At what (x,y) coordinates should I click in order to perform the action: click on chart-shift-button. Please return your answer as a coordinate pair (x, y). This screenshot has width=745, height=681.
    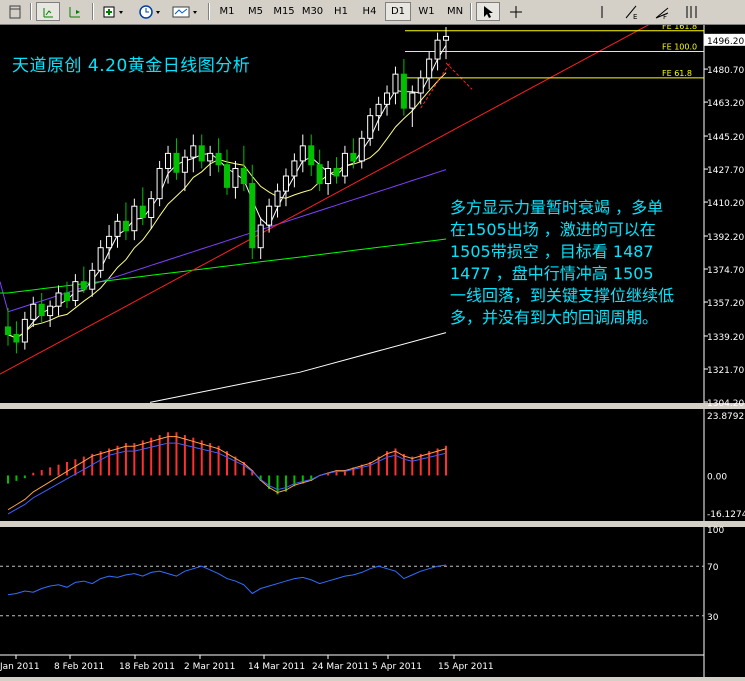
    Looking at the image, I should click on (75, 11).